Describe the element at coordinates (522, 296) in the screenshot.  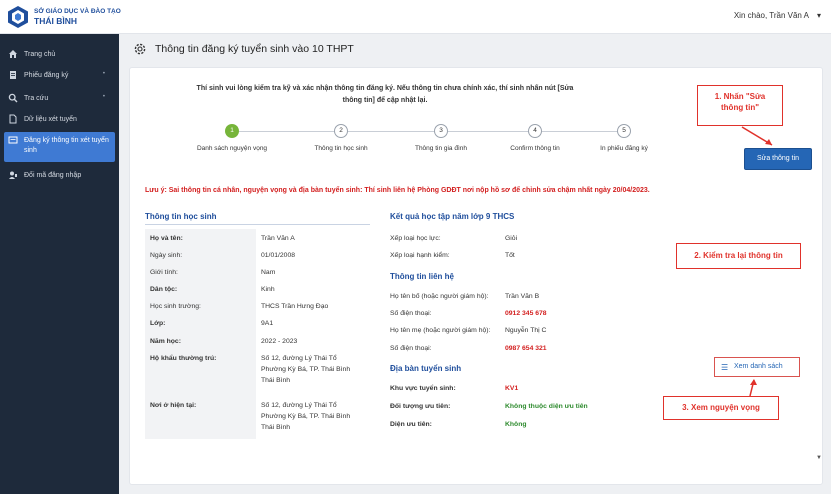
I see `field-value: Trần Văn B` at that location.